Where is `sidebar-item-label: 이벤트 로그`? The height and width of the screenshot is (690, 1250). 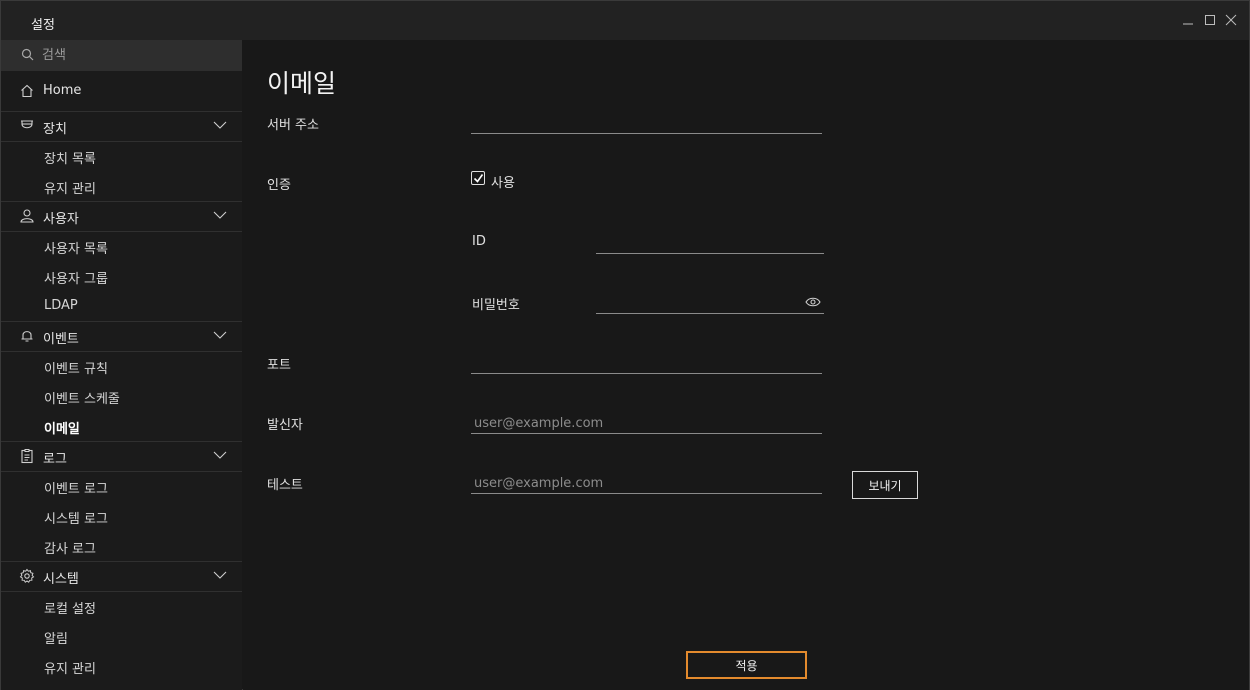 sidebar-item-label: 이벤트 로그 is located at coordinates (76, 489).